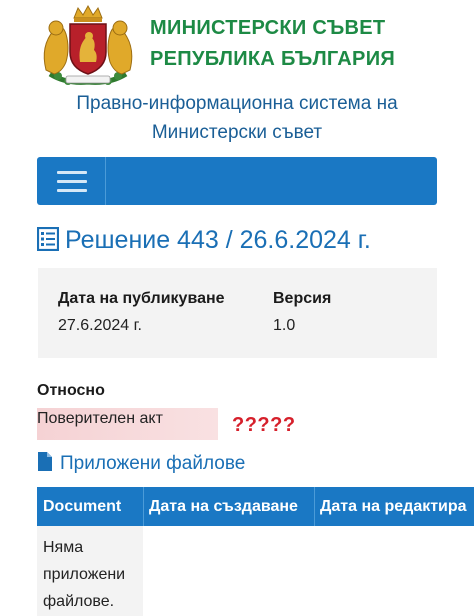 The width and height of the screenshot is (474, 616). What do you see at coordinates (141, 298) in the screenshot?
I see `published-date-label: Дата на публикуване` at bounding box center [141, 298].